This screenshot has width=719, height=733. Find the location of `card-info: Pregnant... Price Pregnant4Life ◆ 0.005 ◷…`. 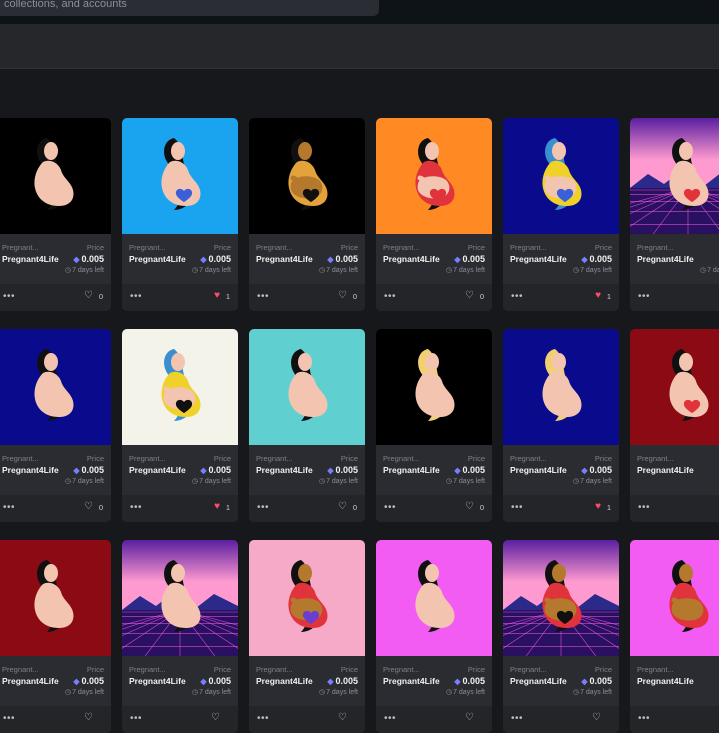

card-info: Pregnant... Price Pregnant4Life ◆ 0.005 ◷… is located at coordinates (434, 681).